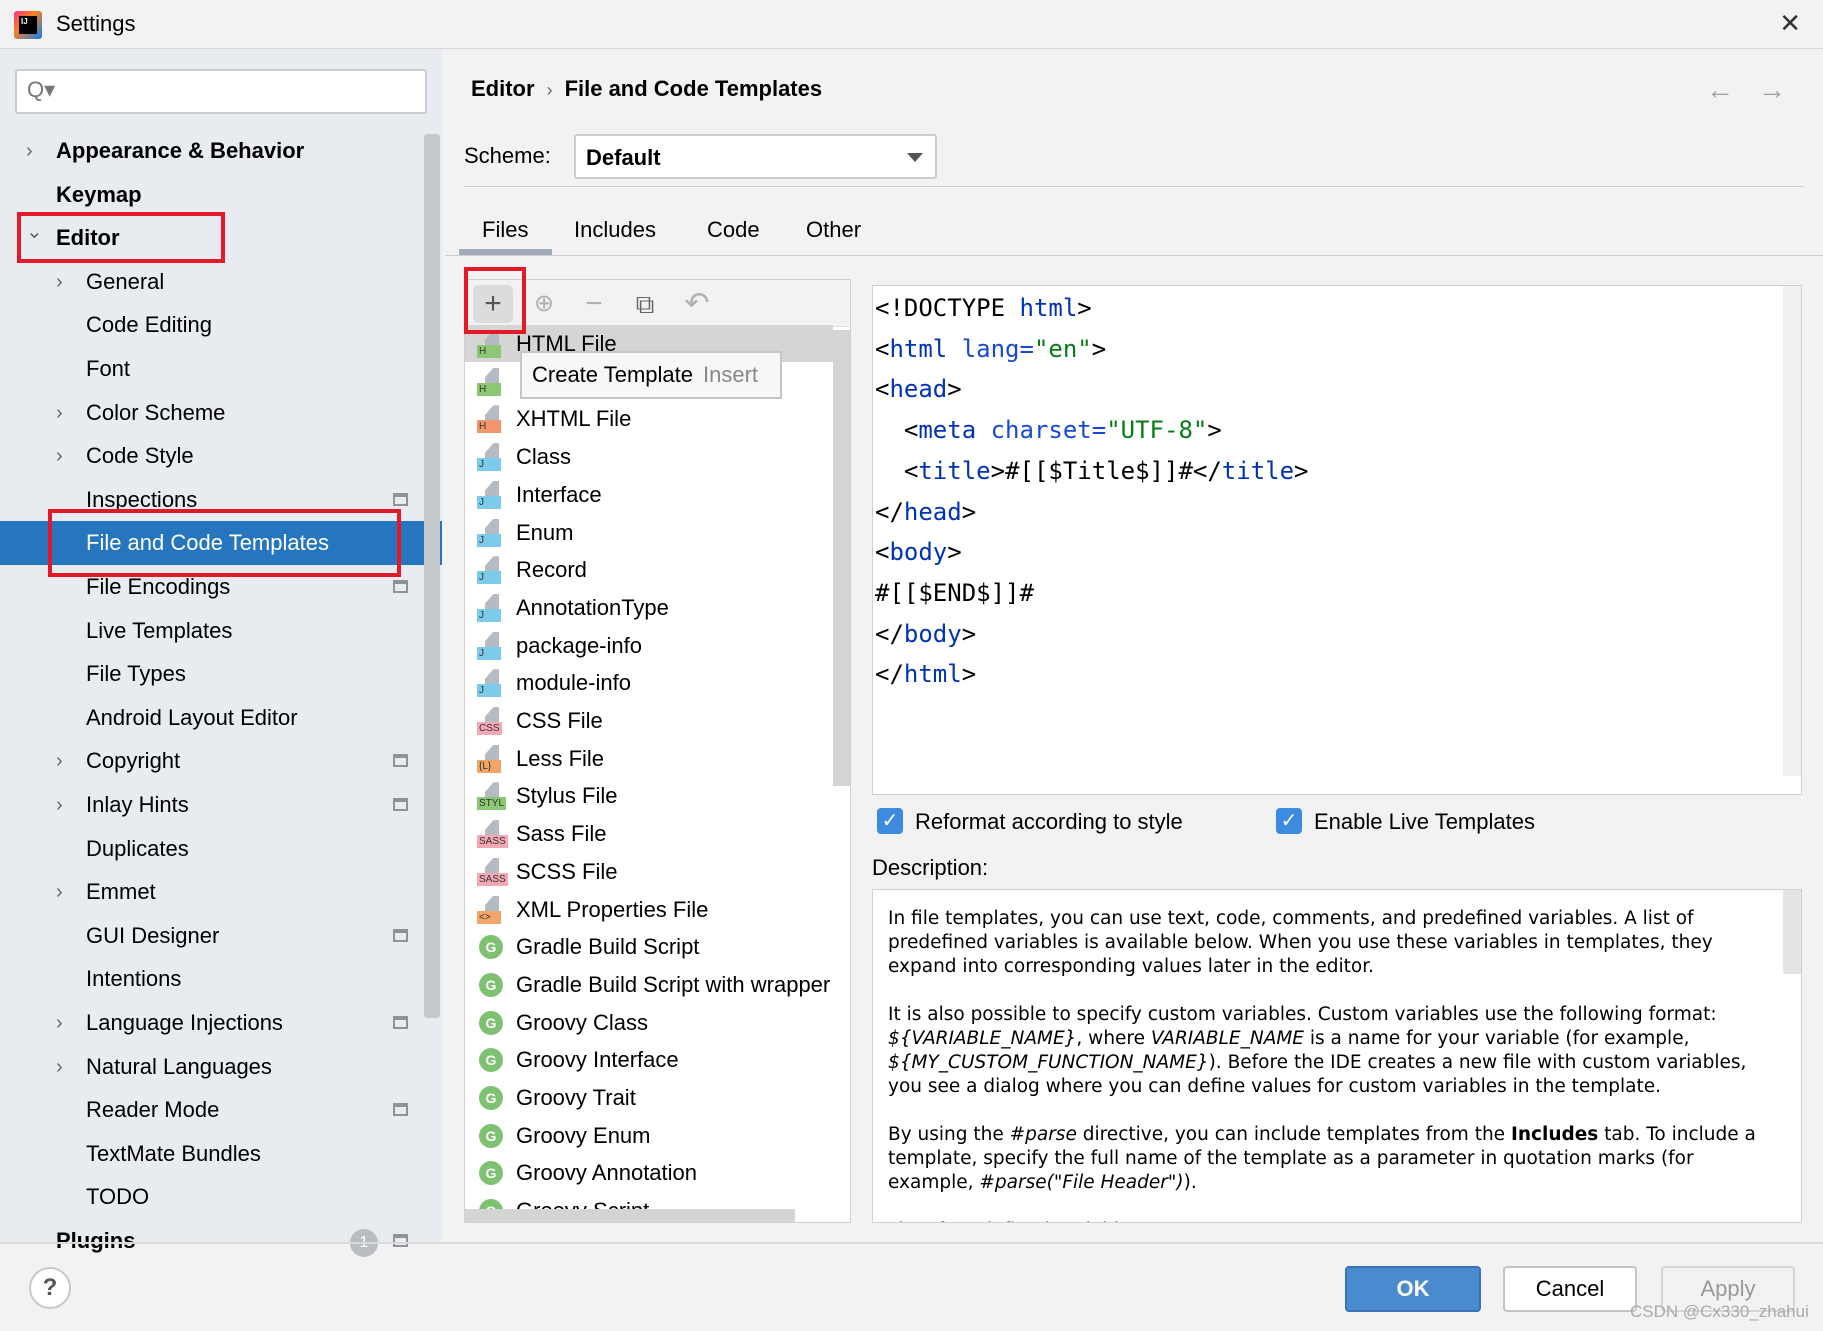 The image size is (1823, 1331). Describe the element at coordinates (1048, 1062) in the screenshot. I see `description-run: ${MY_CUSTOM_FUNCTION_NAME}` at that location.